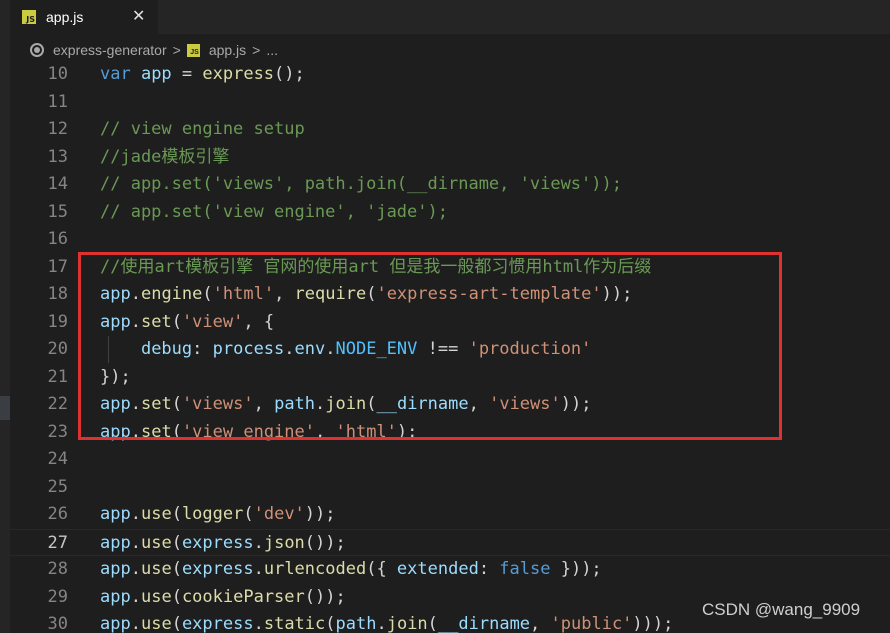 The width and height of the screenshot is (890, 633). Describe the element at coordinates (57, 75) in the screenshot. I see `line-number: 10` at that location.